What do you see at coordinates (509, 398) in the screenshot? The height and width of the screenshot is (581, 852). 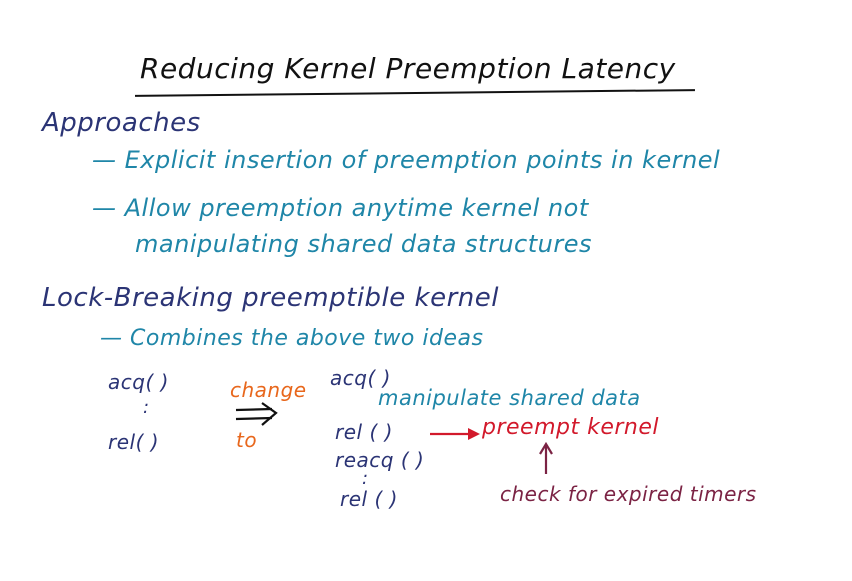 I see `manipulate-shared-data-label: manipulate shared data` at bounding box center [509, 398].